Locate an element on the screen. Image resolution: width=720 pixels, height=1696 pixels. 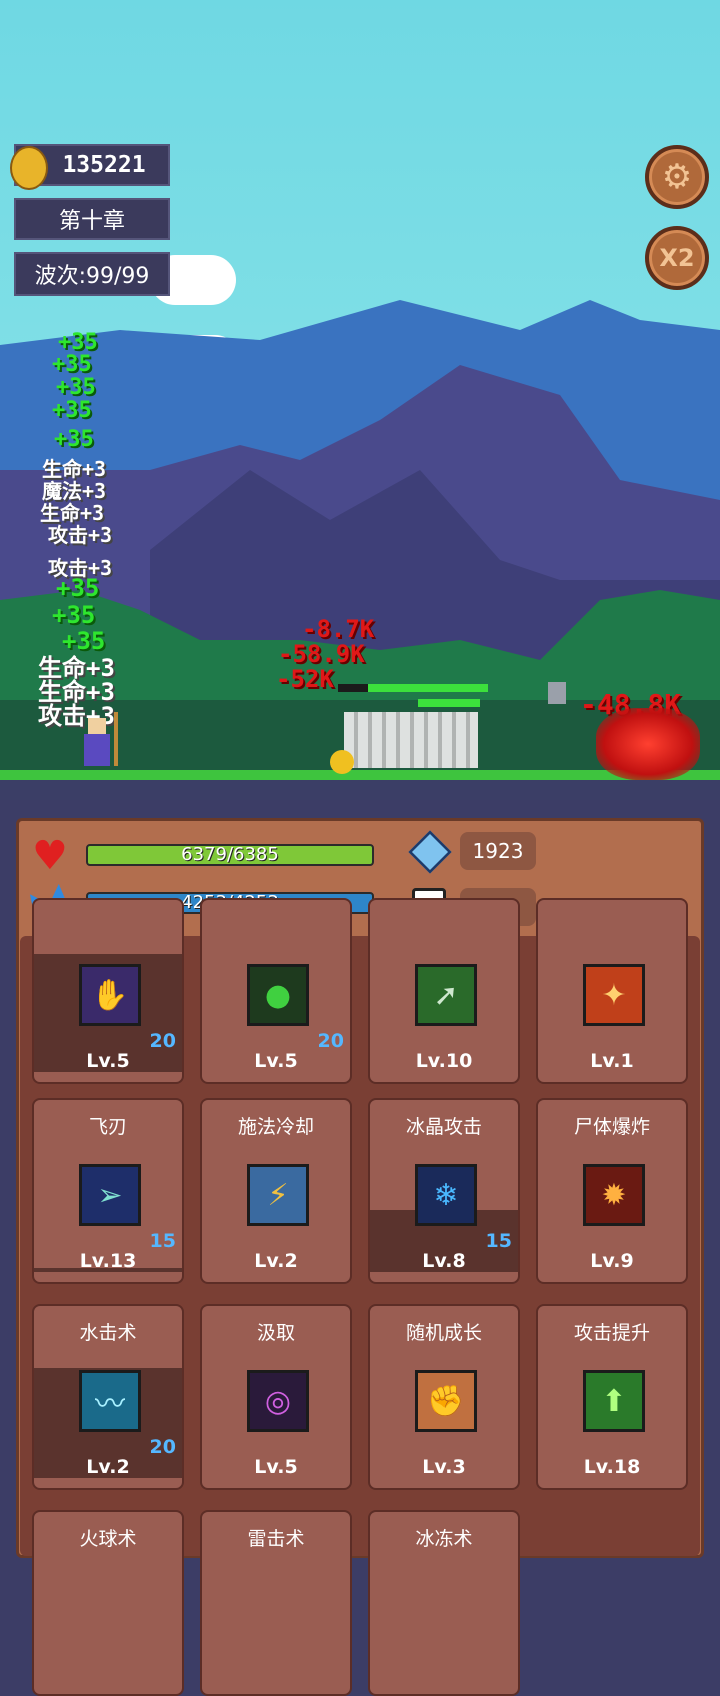
wave-label: 波次:99/99 is located at coordinates (92, 274).